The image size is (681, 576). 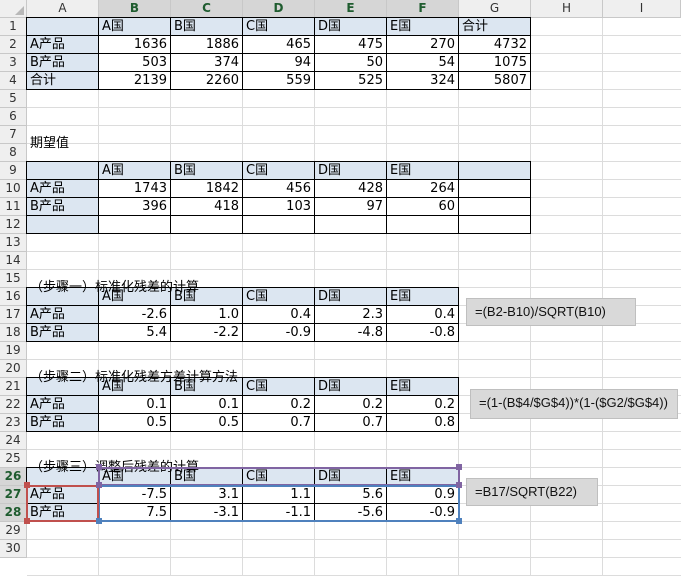 What do you see at coordinates (422, 224) in the screenshot?
I see `expected-cell-f12` at bounding box center [422, 224].